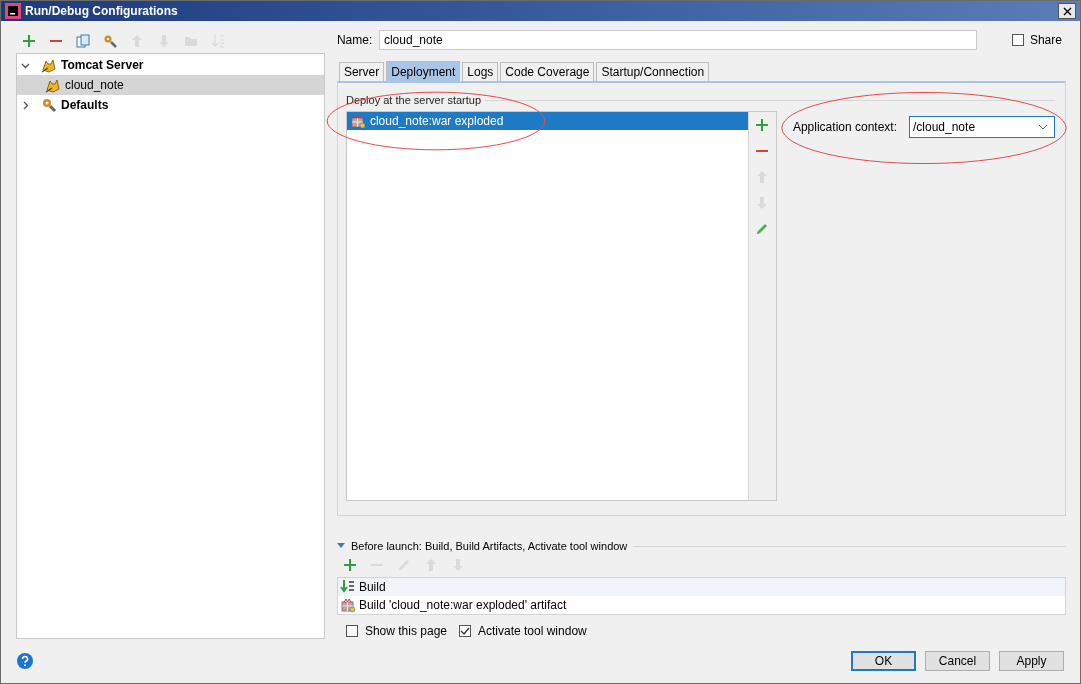 Image resolution: width=1081 pixels, height=684 pixels. What do you see at coordinates (957, 661) in the screenshot?
I see `dialog-button: Cancel` at bounding box center [957, 661].